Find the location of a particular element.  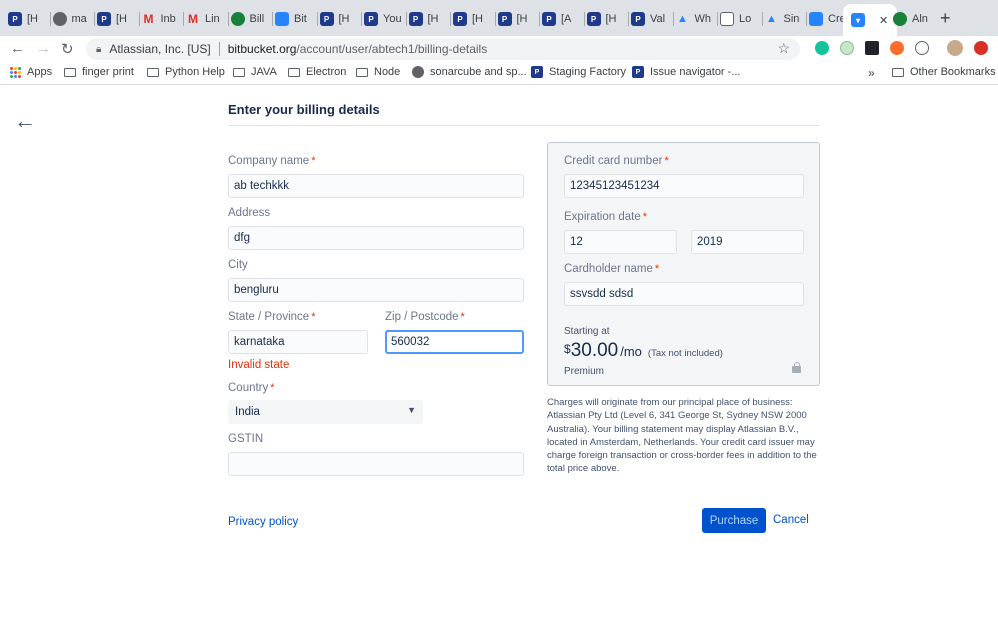

bookmark-item: finger print is located at coordinates (99, 72).